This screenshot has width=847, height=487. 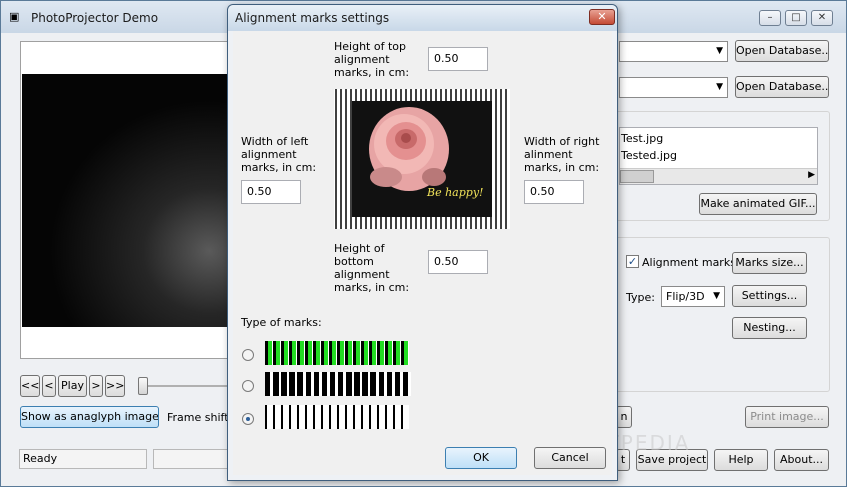 I want to click on database-combo-1: ▼, so click(x=673, y=51).